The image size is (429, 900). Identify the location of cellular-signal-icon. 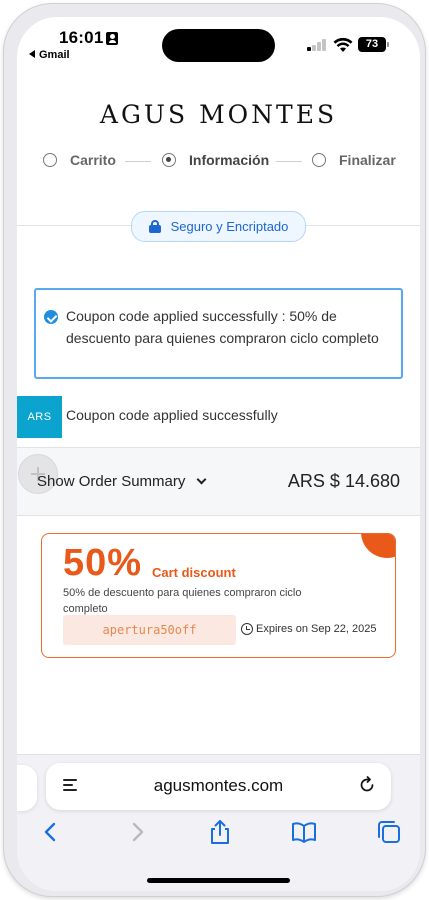
(317, 45).